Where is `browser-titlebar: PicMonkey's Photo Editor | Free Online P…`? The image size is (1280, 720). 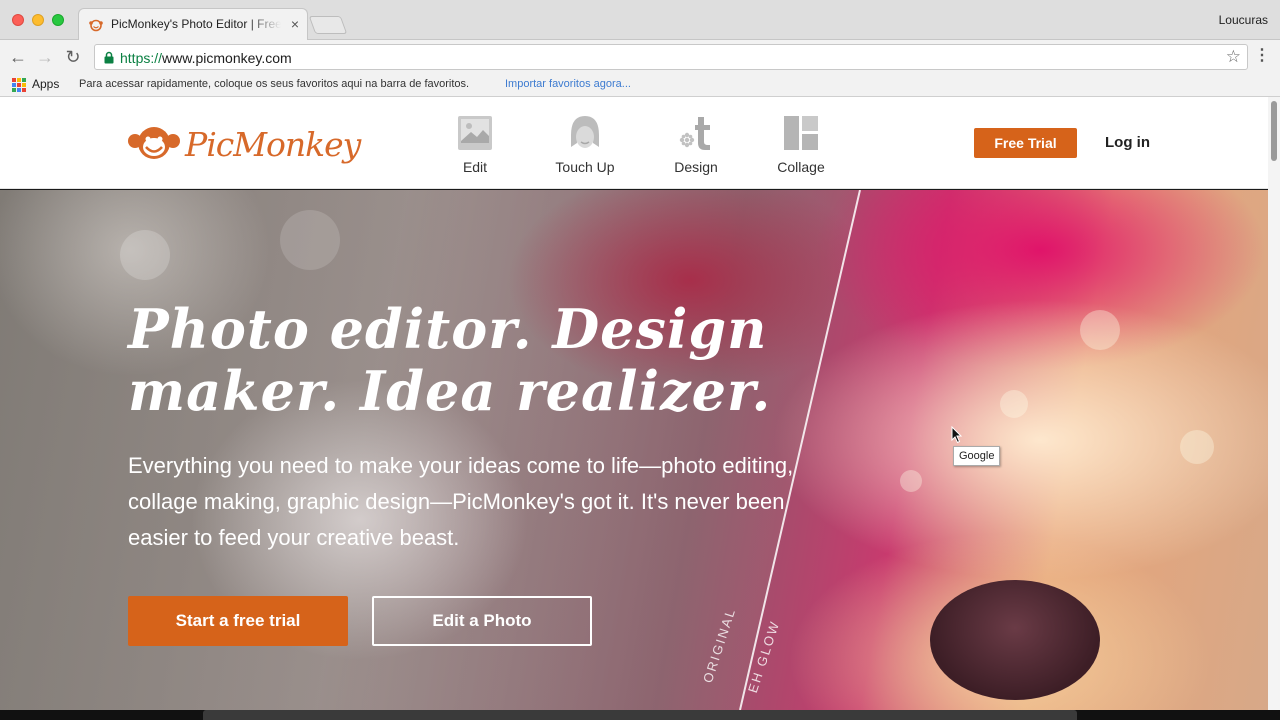
browser-titlebar: PicMonkey's Photo Editor | Free Online P… is located at coordinates (640, 20).